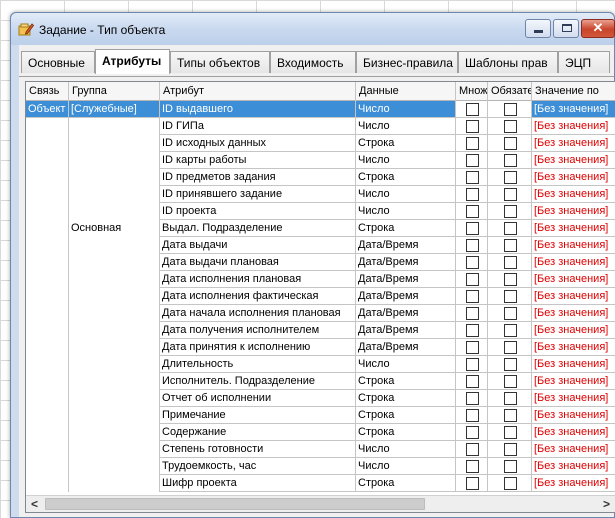 This screenshot has width=615, height=518. I want to click on tab-business-rules: Бизнес-правила, so click(407, 62).